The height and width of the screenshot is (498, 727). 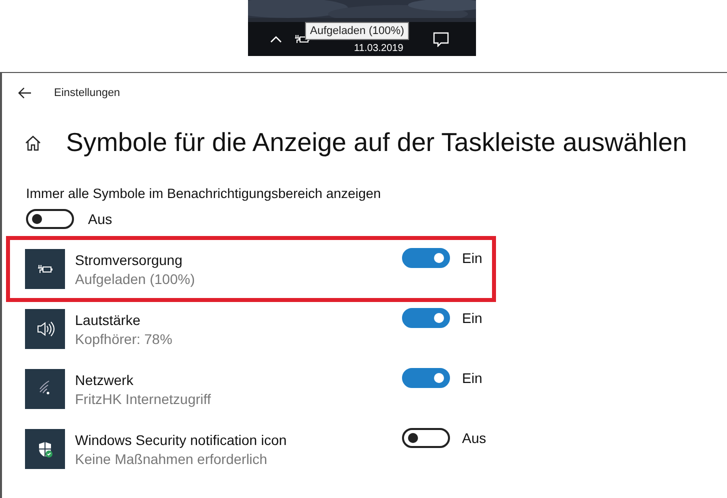 I want to click on item-status: FritzHK Internetzugriff, so click(x=143, y=398).